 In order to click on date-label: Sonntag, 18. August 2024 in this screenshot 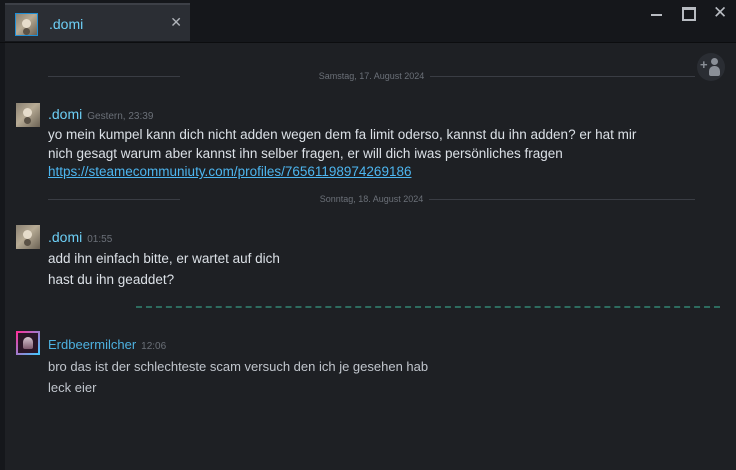, I will do `click(371, 199)`.